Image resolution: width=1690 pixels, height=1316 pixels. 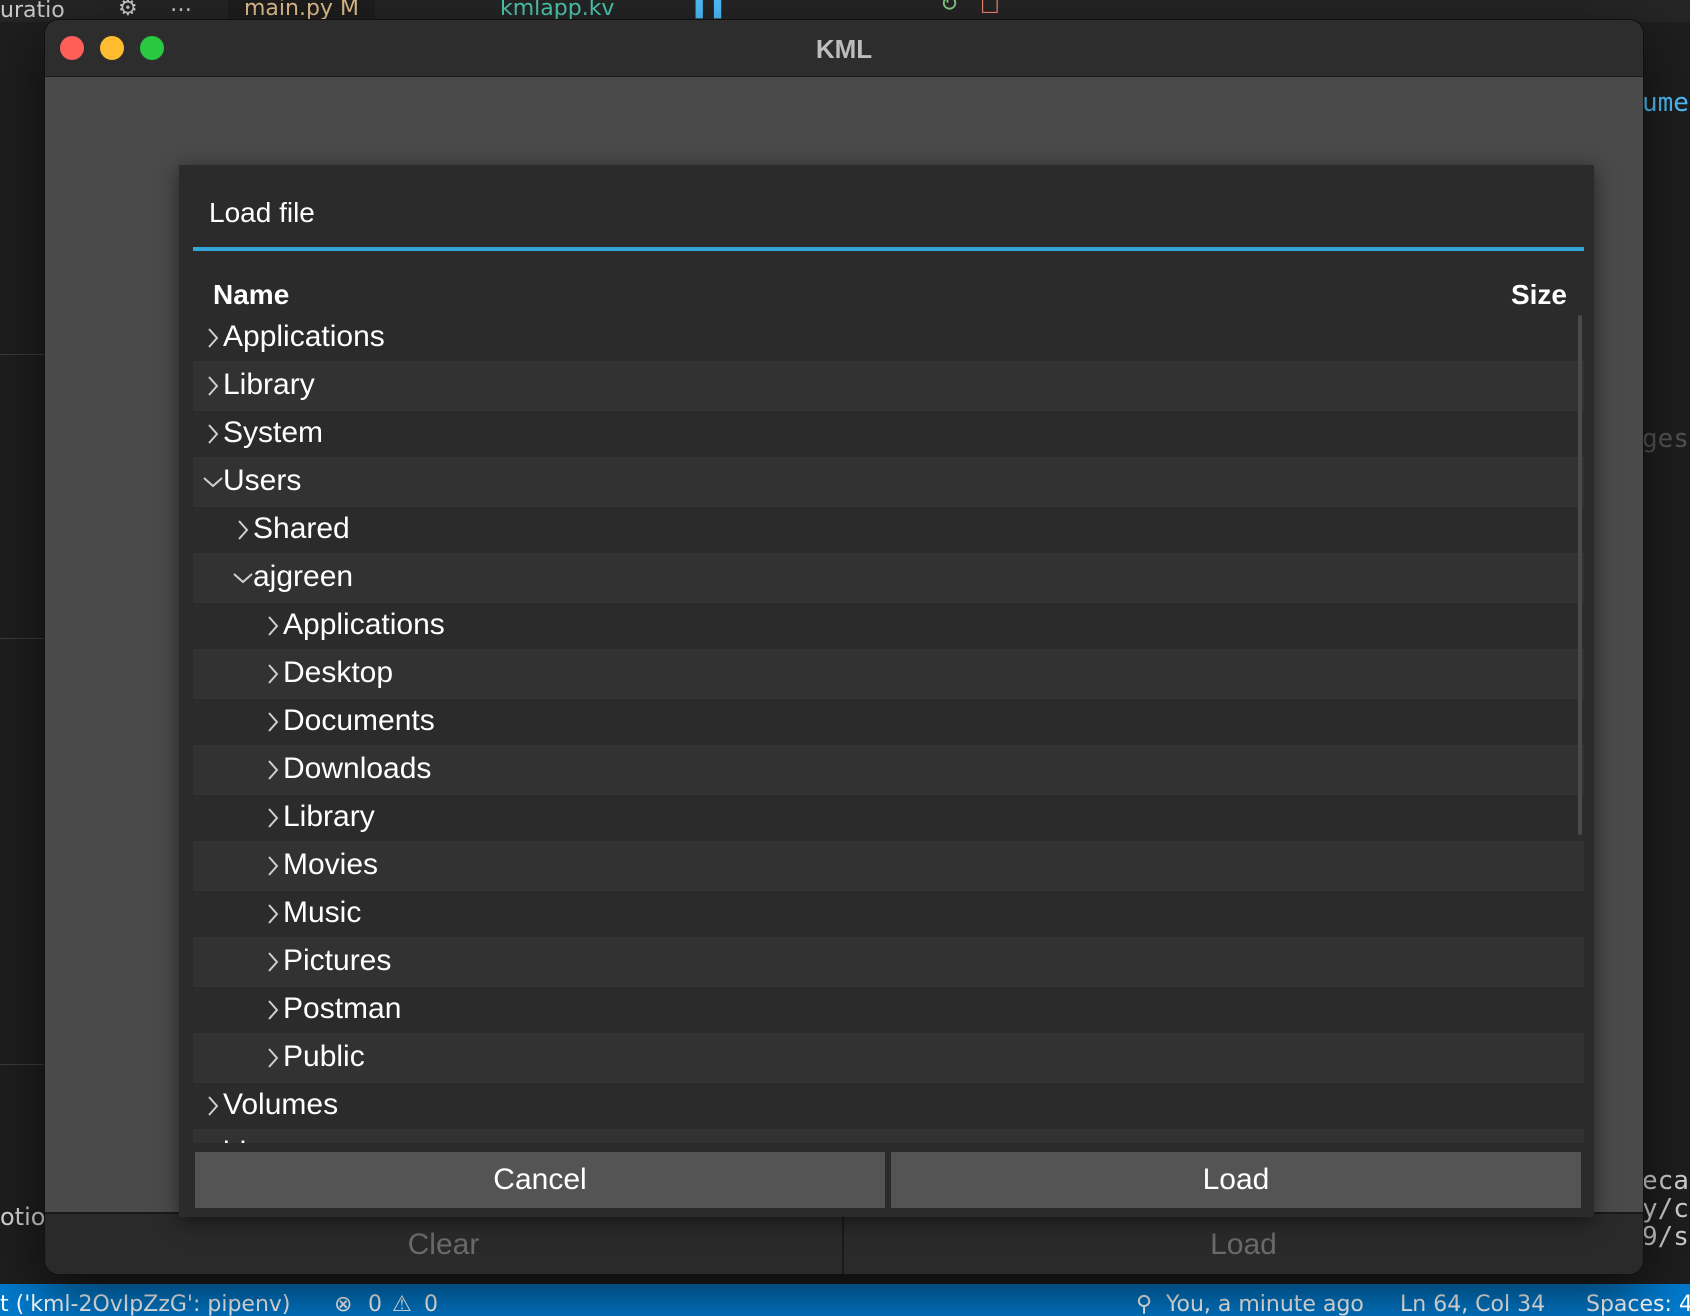 I want to click on tree-row: Public, so click(x=888, y=1059).